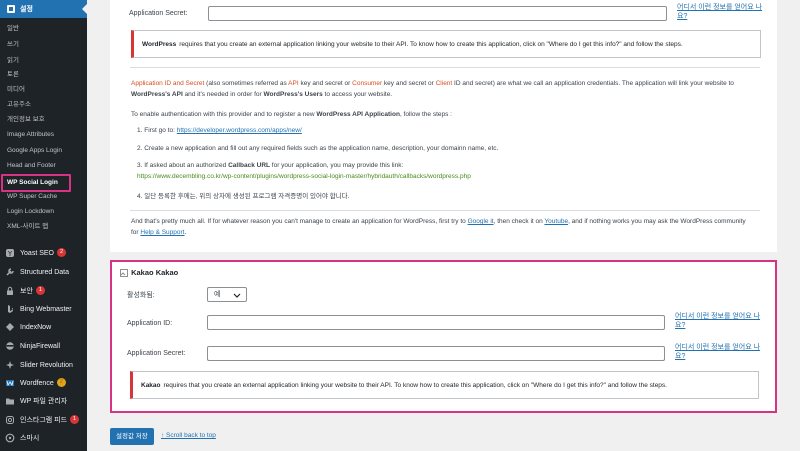 Image resolution: width=800 pixels, height=451 pixels. Describe the element at coordinates (43, 29) in the screenshot. I see `submenu-general: 일반` at that location.